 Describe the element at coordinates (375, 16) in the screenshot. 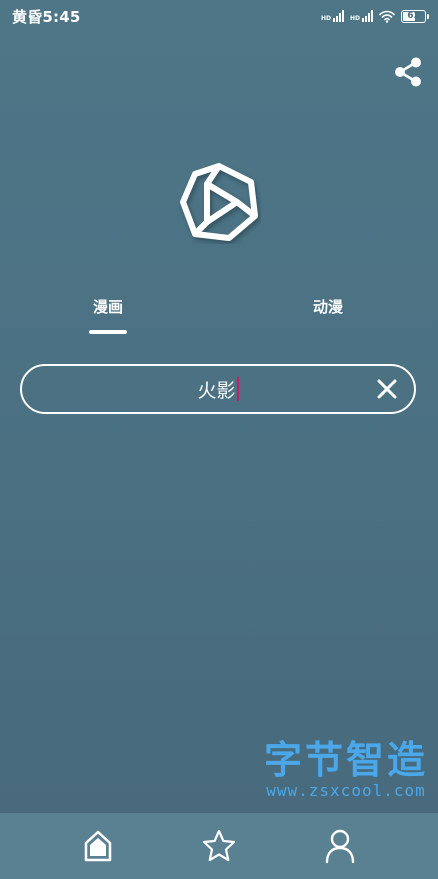

I see `status-icons: HD HD 63` at that location.